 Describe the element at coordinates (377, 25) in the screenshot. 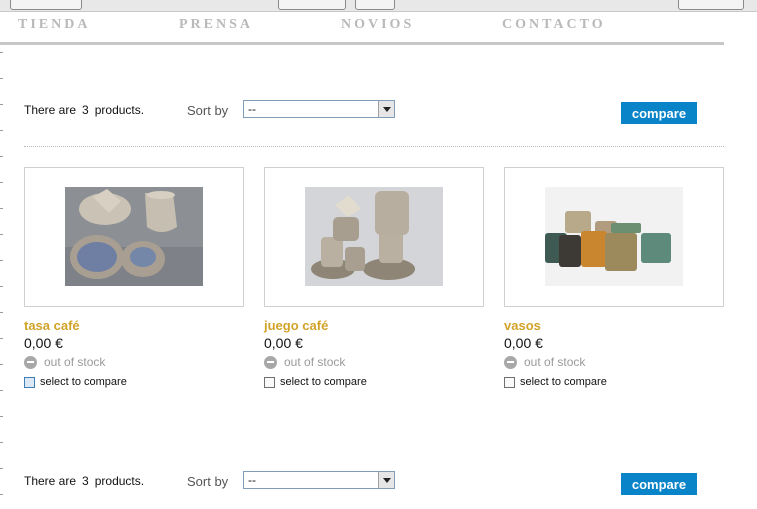

I see `nav-item-novios: NOVIOS` at that location.